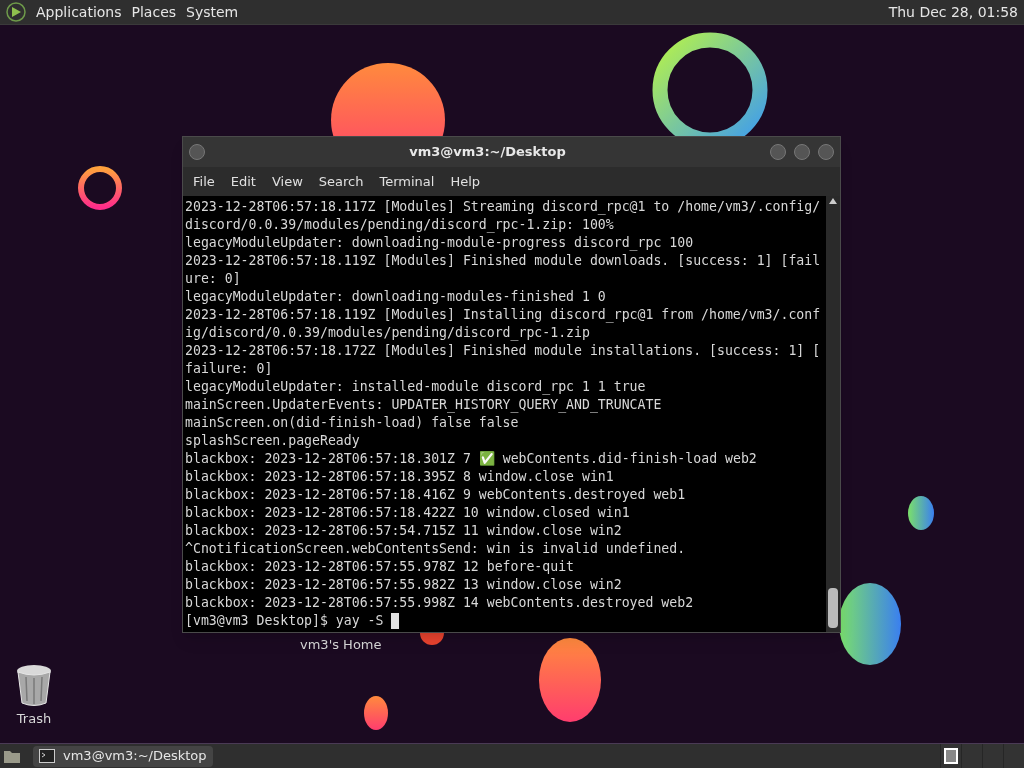 This screenshot has width=1024, height=768. What do you see at coordinates (435, 495) in the screenshot?
I see `terminal-line: blackbox: 2023-12-28T06:57:18.416Z 9 webContents.destroyed web1` at bounding box center [435, 495].